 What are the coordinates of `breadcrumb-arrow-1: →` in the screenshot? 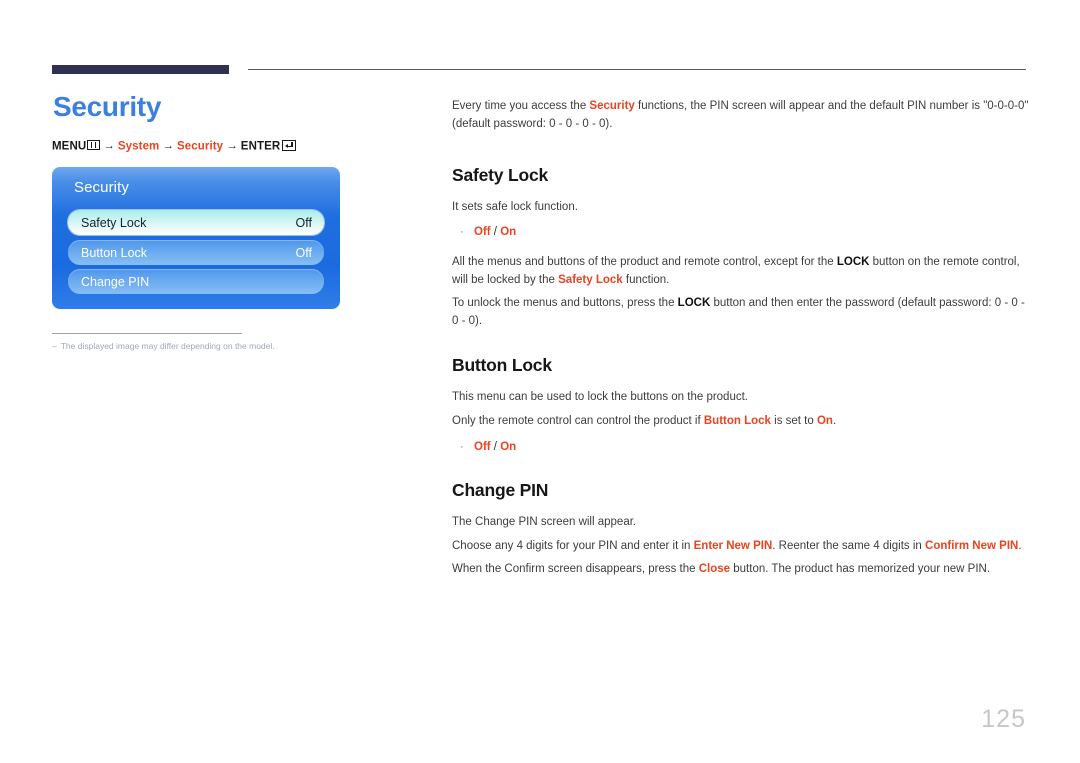 It's located at (109, 146).